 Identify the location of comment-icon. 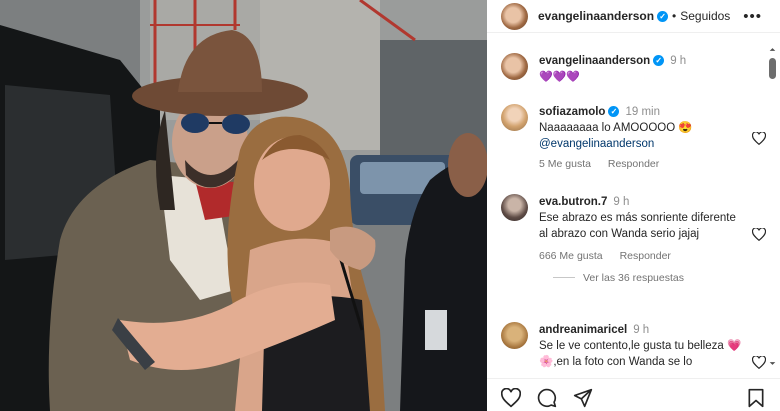
(547, 398).